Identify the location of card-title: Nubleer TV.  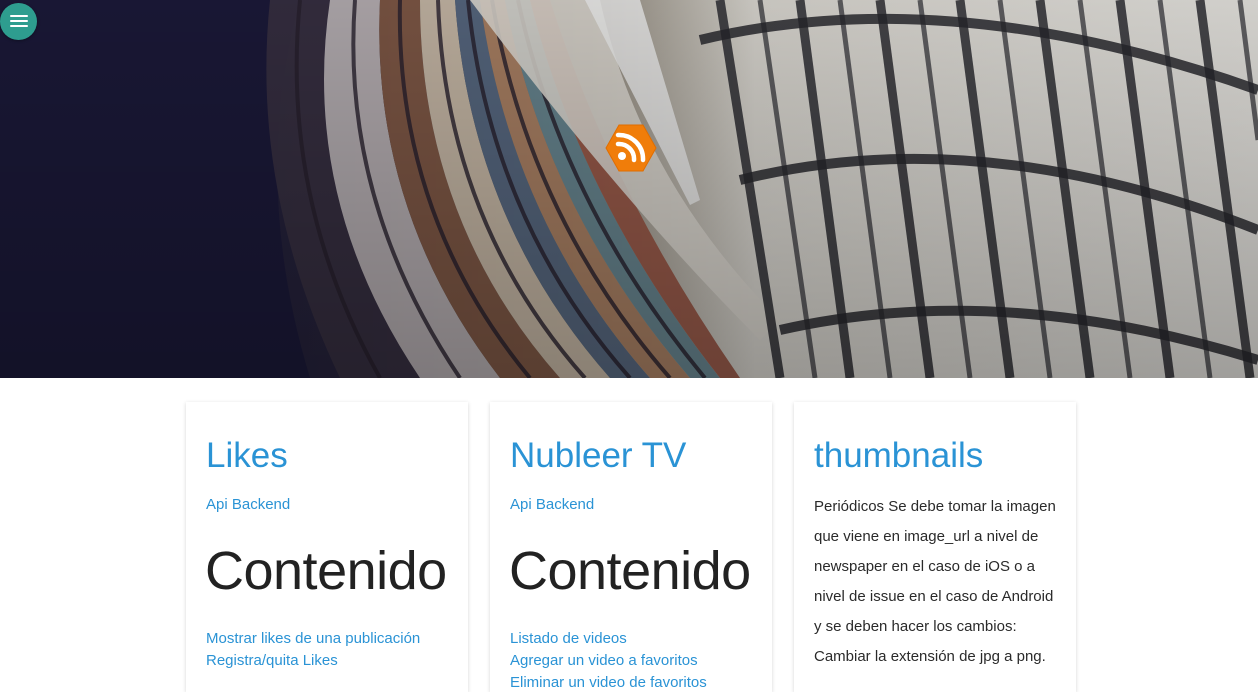
(598, 455).